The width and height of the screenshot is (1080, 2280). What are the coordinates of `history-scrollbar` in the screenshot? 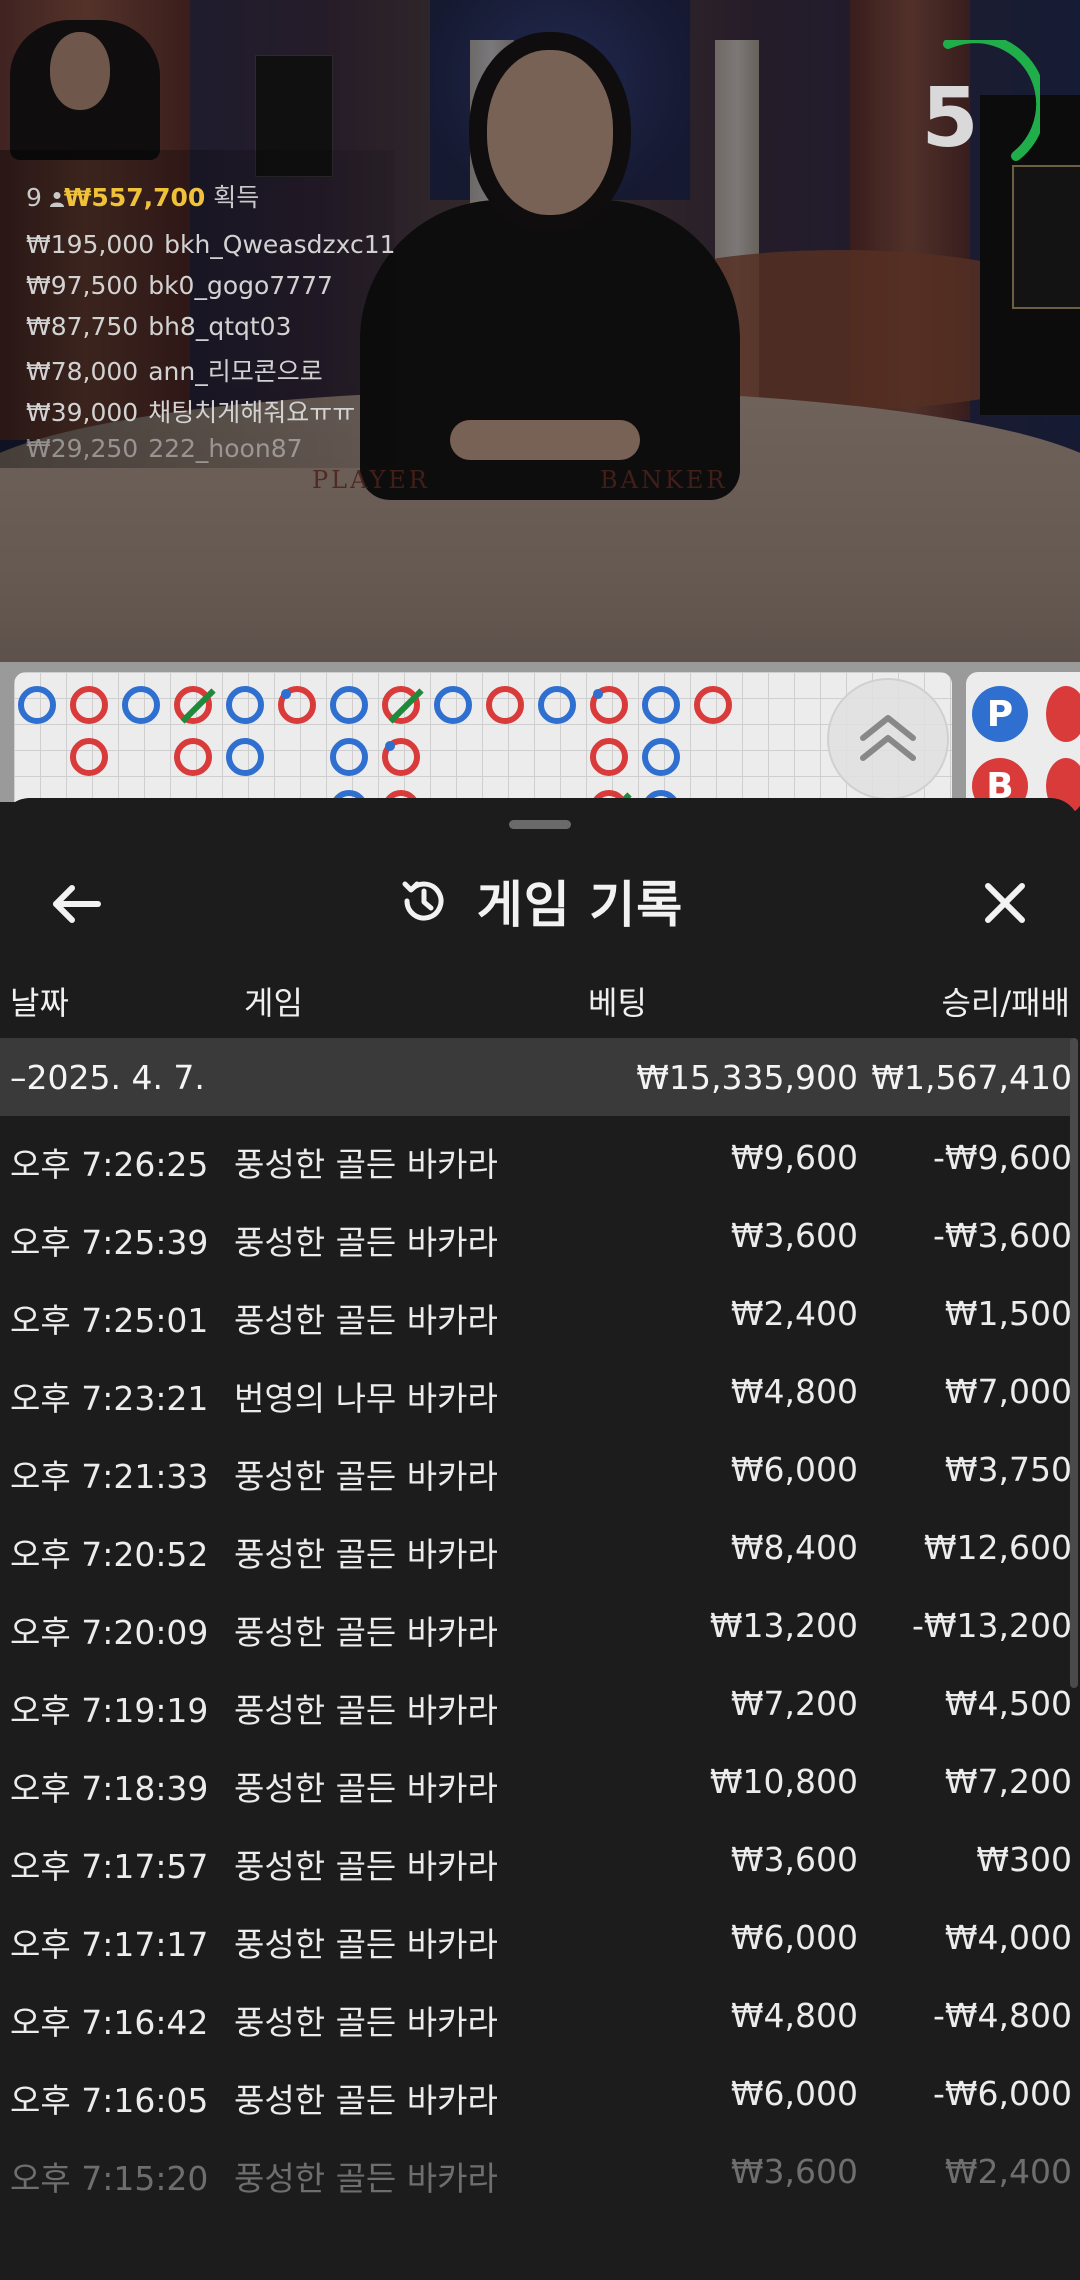 It's located at (1074, 1363).